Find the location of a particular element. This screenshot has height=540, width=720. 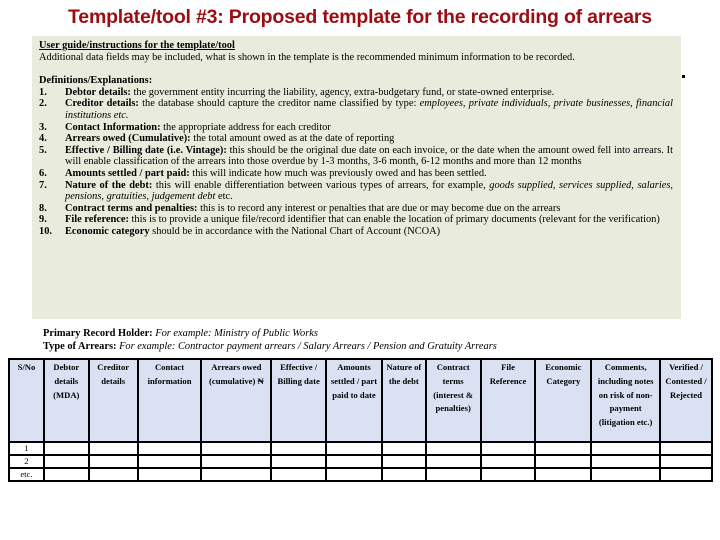

definition-number: 2. is located at coordinates (43, 104).